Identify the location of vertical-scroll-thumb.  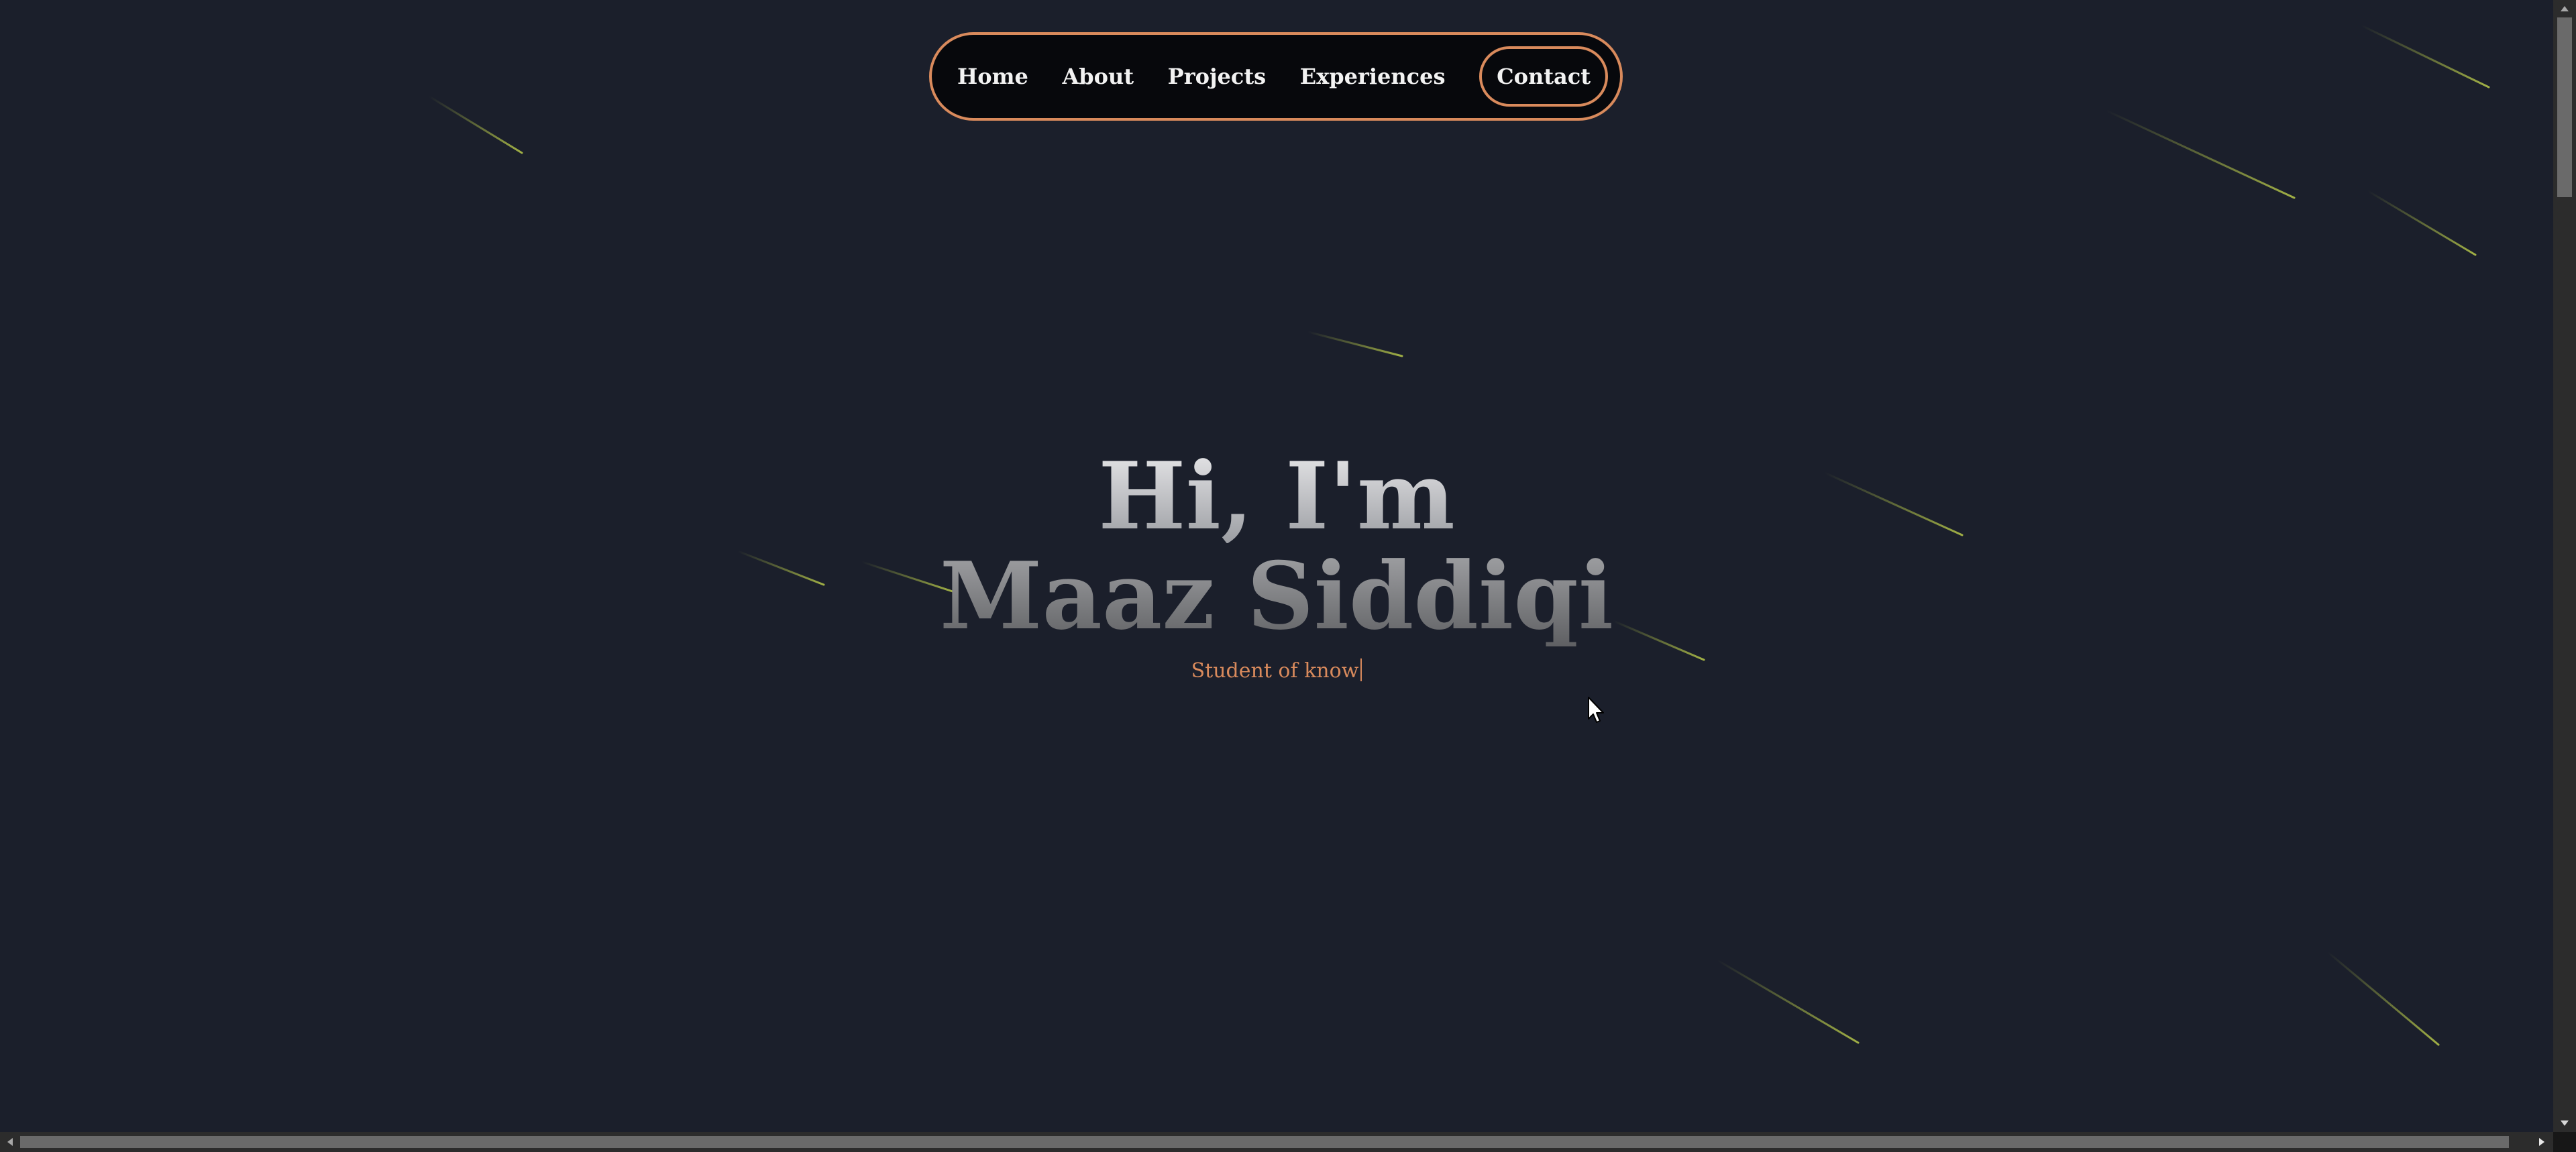
(2564, 107).